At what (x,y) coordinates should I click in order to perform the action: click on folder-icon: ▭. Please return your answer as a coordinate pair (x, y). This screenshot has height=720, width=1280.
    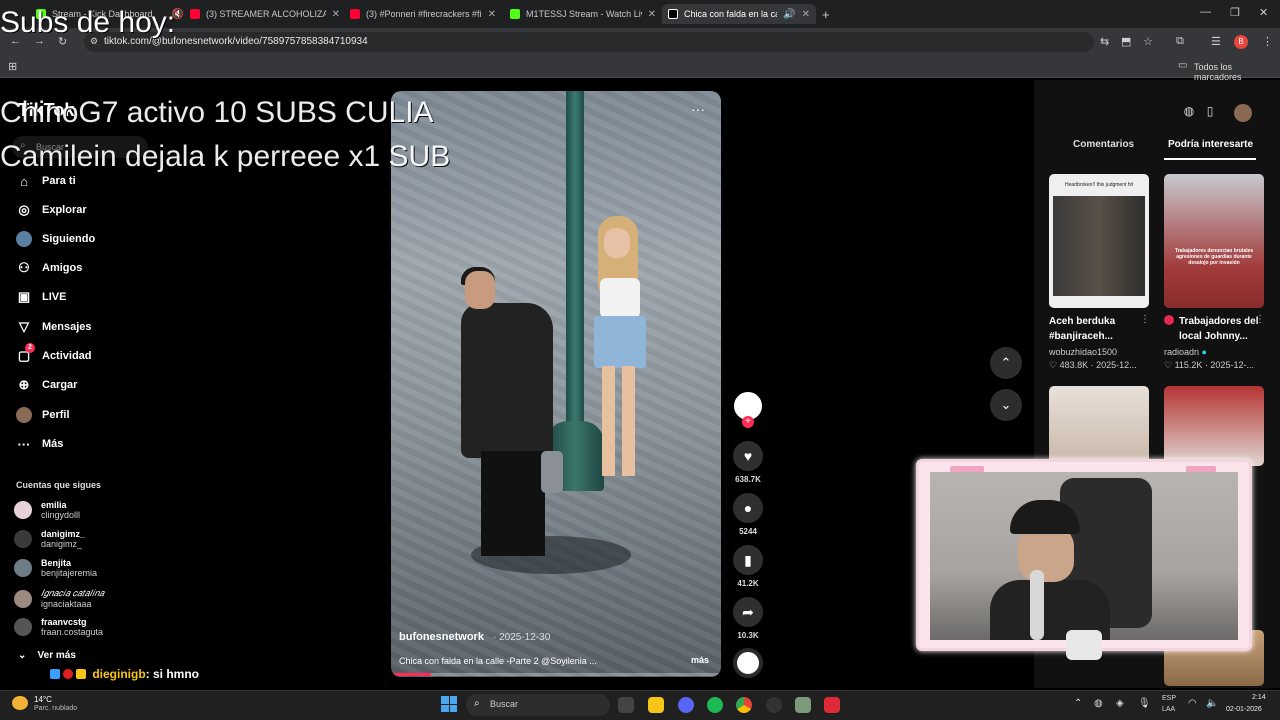
    Looking at the image, I should click on (1183, 65).